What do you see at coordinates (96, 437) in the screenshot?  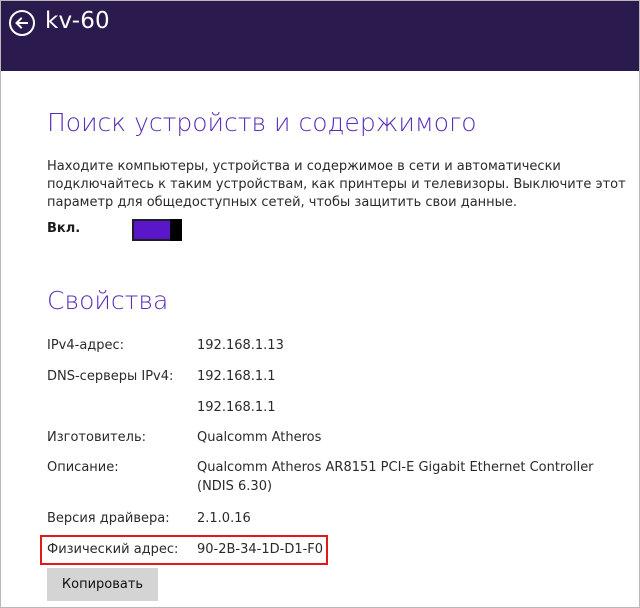 I see `manufacturer-label: Изготовитель:` at bounding box center [96, 437].